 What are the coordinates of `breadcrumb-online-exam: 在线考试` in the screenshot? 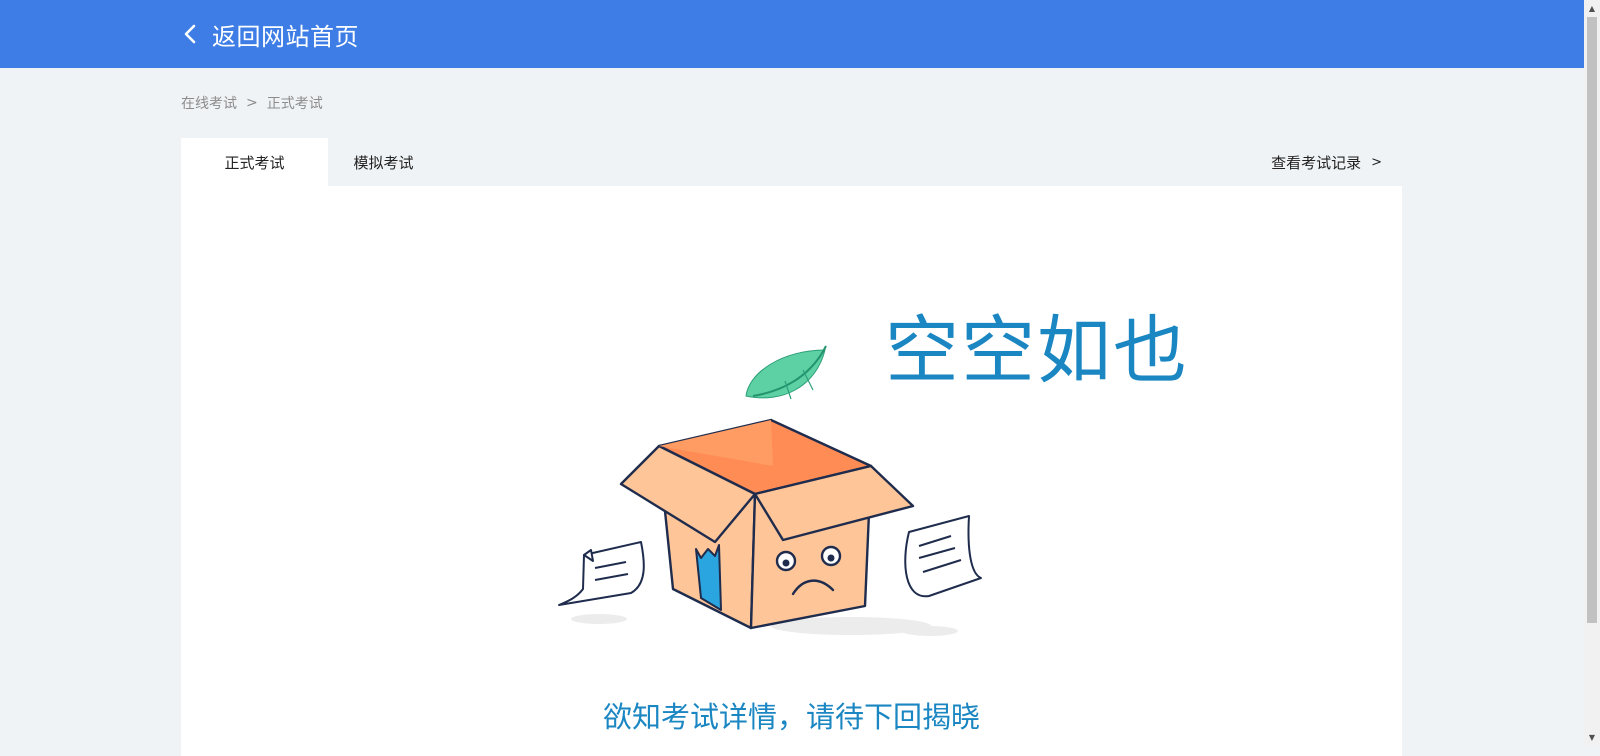 It's located at (209, 103).